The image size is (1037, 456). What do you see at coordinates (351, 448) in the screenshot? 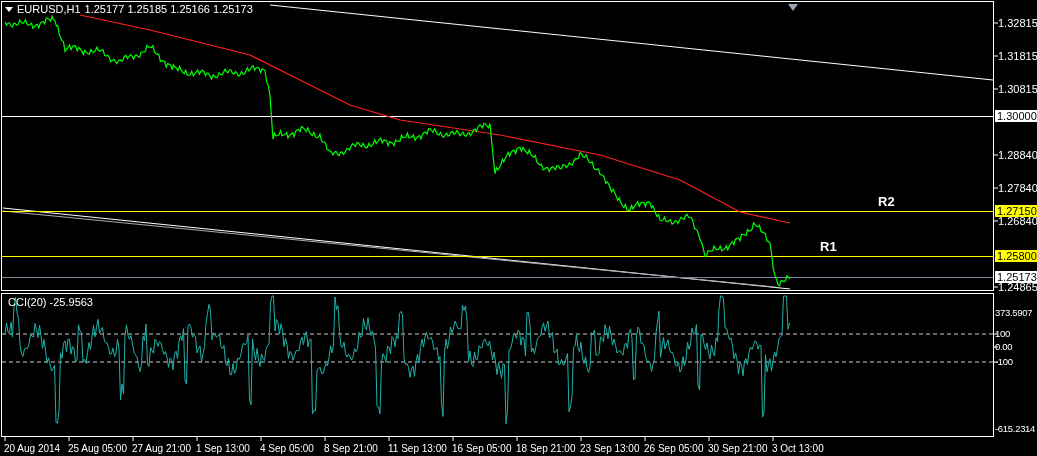
I see `time-axis-label: 8 Sep 21:00` at bounding box center [351, 448].